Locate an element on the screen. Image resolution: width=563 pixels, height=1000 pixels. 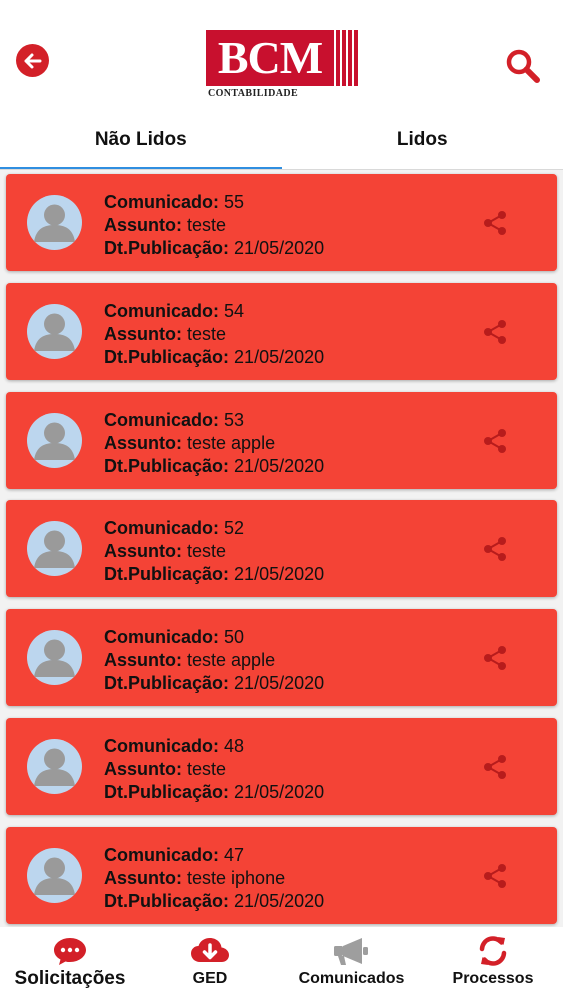
comunicado-value: 48 is located at coordinates (234, 746).